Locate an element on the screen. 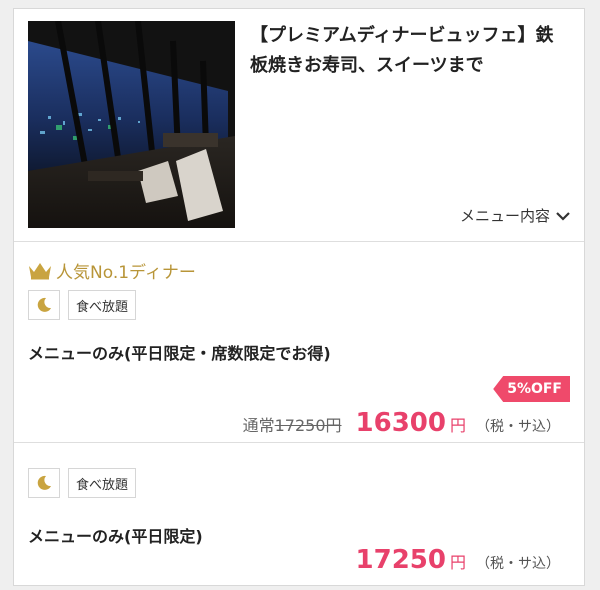 The width and height of the screenshot is (600, 590). price-row: 通常17250円 16300 円 （税・サ込） is located at coordinates (401, 423).